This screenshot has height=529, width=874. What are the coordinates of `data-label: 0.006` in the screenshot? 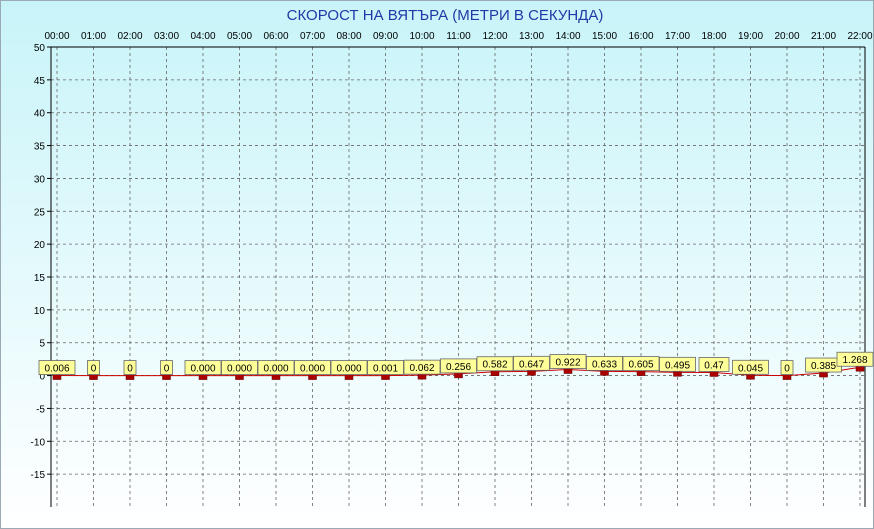 It's located at (56, 369).